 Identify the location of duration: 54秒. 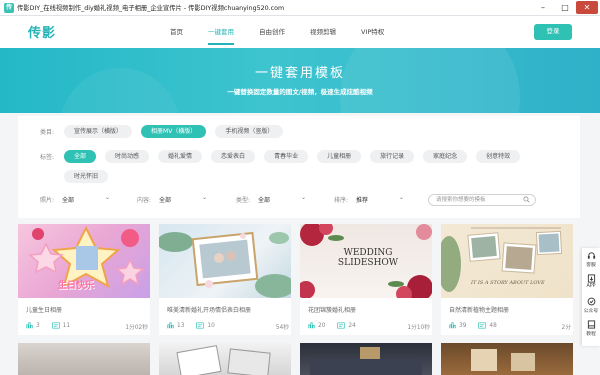
(282, 328).